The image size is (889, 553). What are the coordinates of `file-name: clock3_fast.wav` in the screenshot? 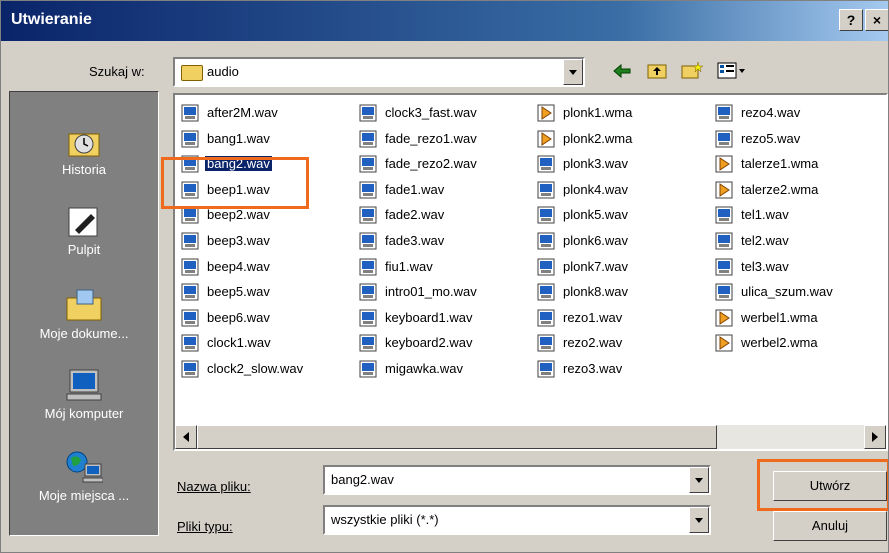 It's located at (431, 112).